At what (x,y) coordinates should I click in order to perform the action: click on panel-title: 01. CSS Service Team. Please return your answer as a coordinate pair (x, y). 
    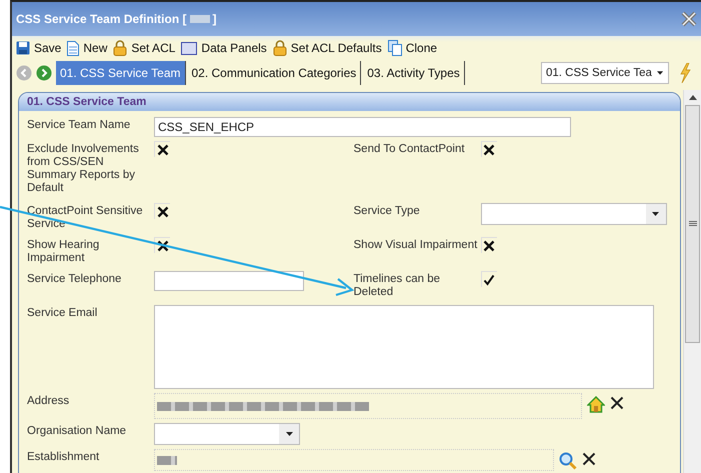
    Looking at the image, I should click on (86, 102).